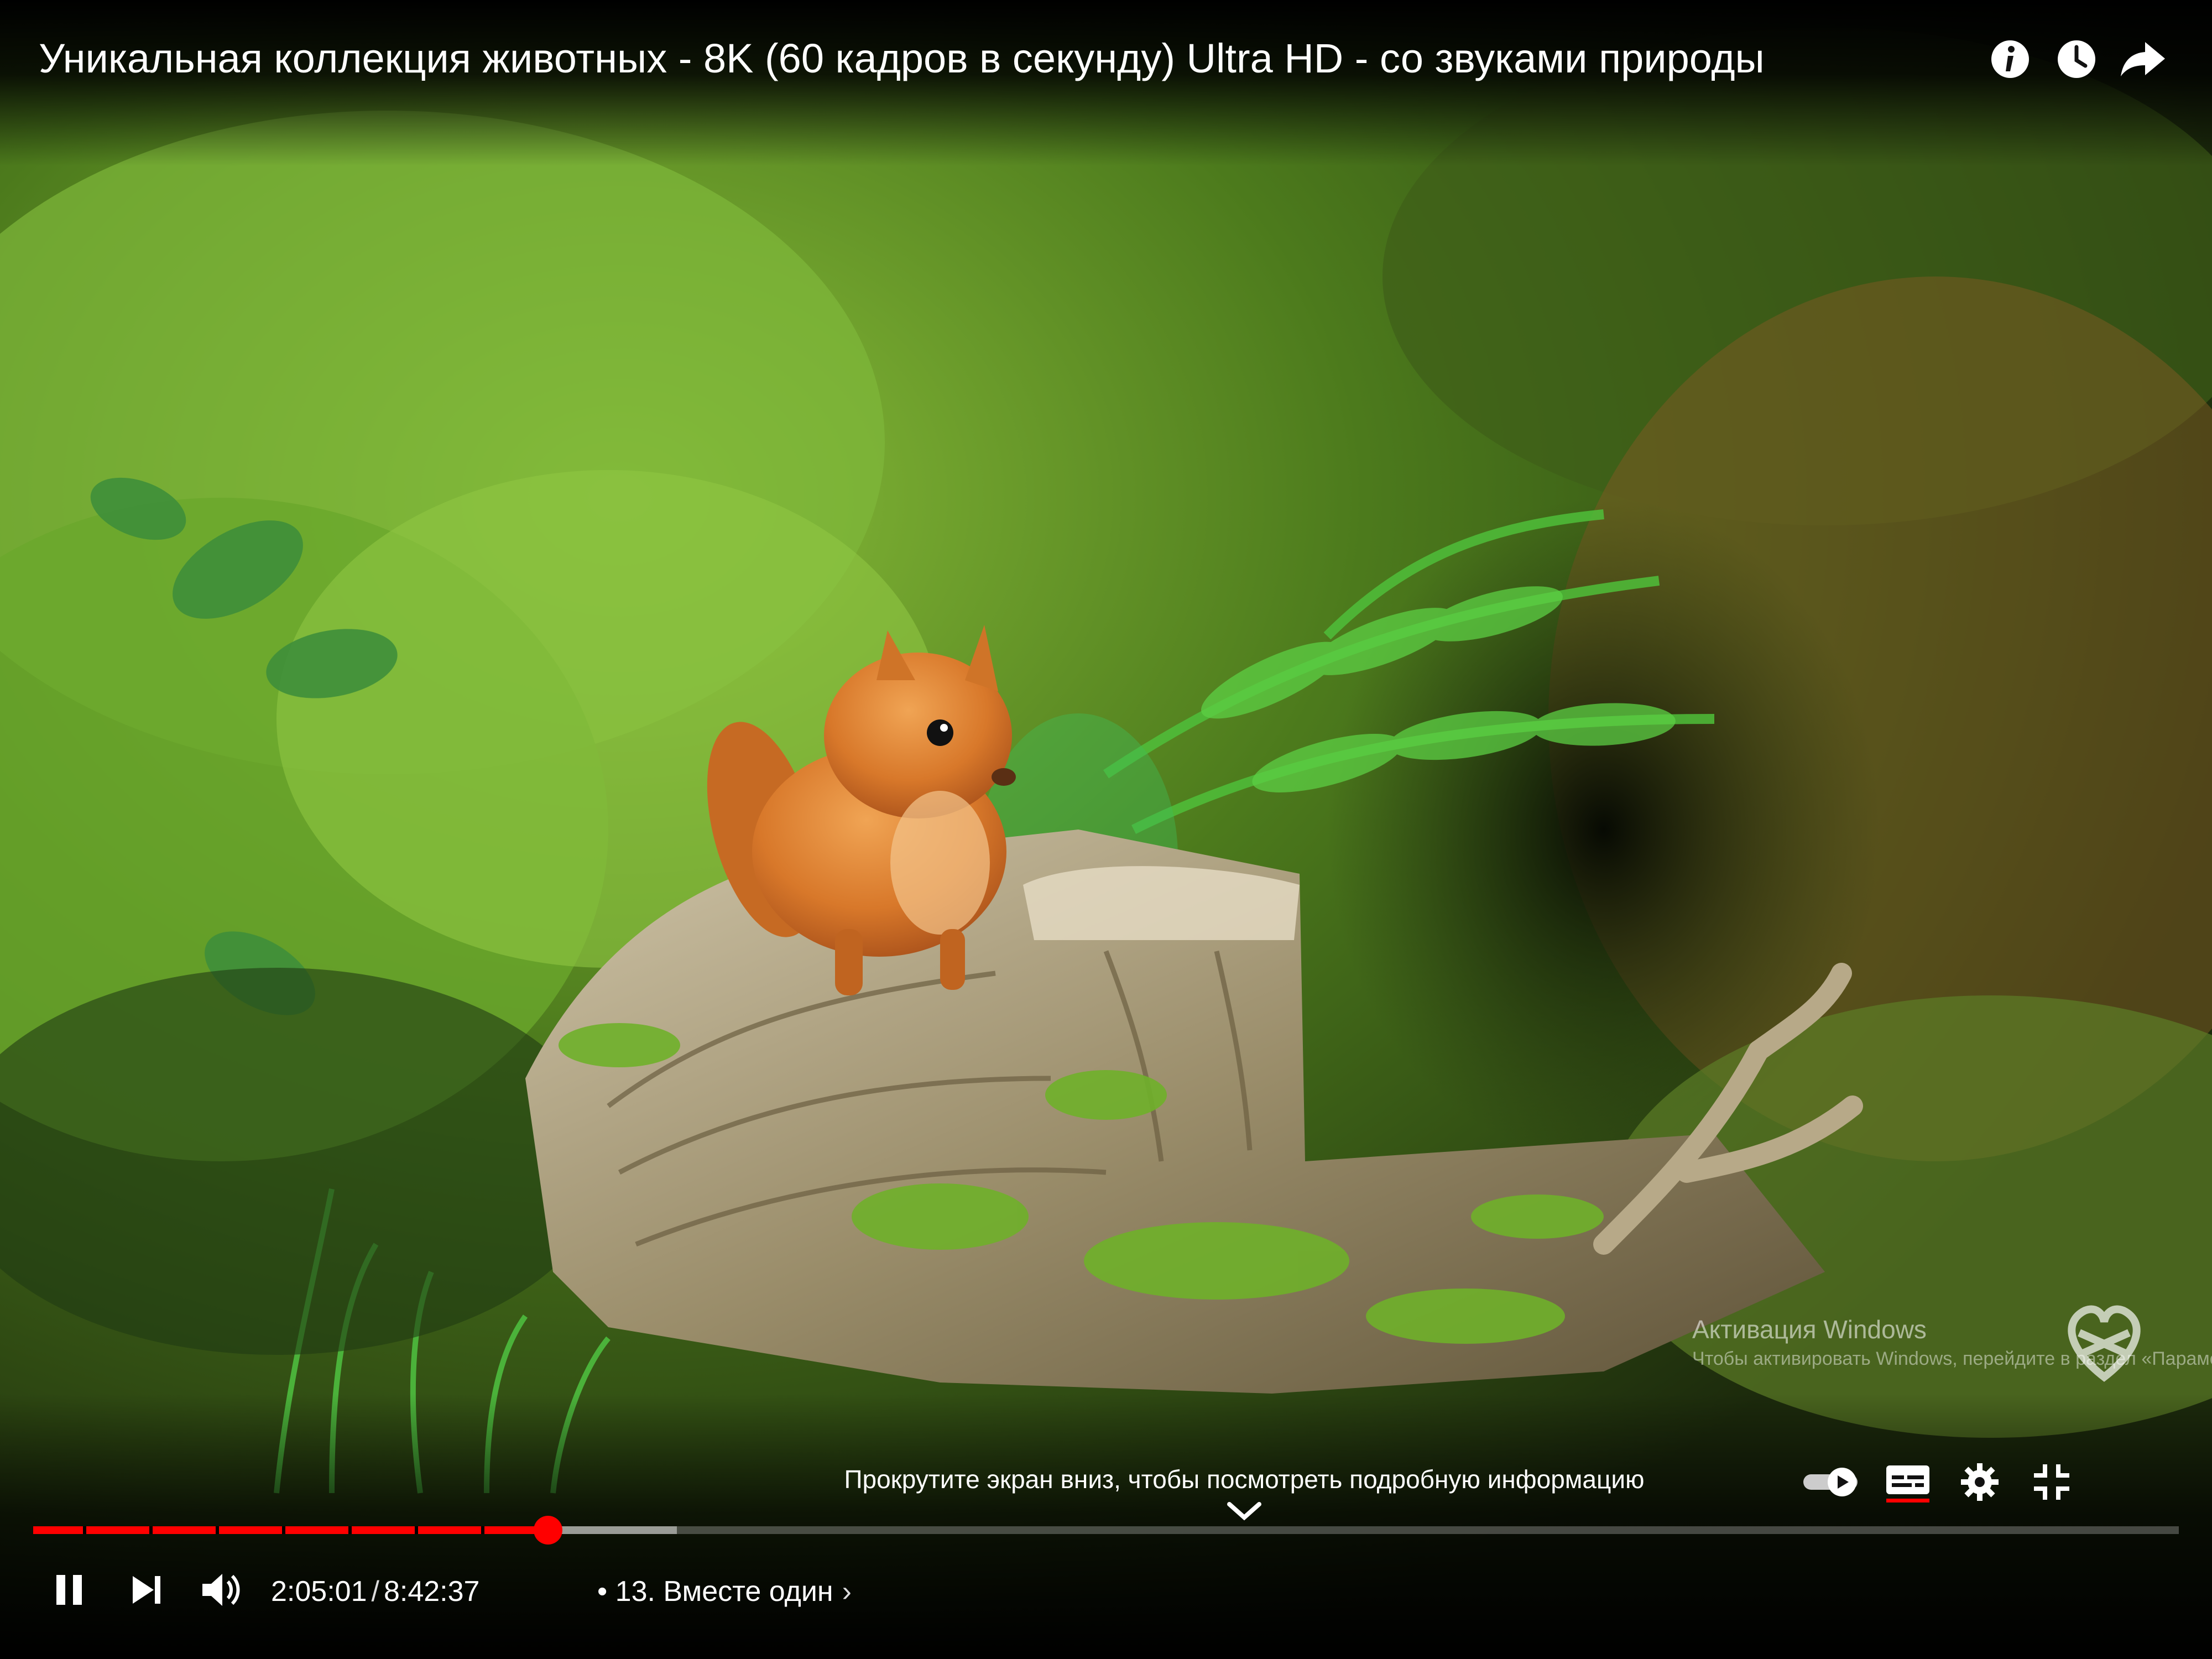 This screenshot has width=2212, height=1659. Describe the element at coordinates (319, 1592) in the screenshot. I see `current-time: 2:05:01` at that location.